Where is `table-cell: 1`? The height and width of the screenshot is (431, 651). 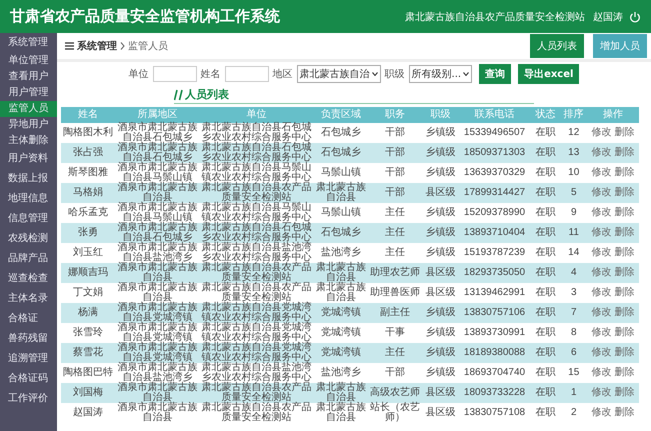 table-cell: 1 is located at coordinates (573, 393).